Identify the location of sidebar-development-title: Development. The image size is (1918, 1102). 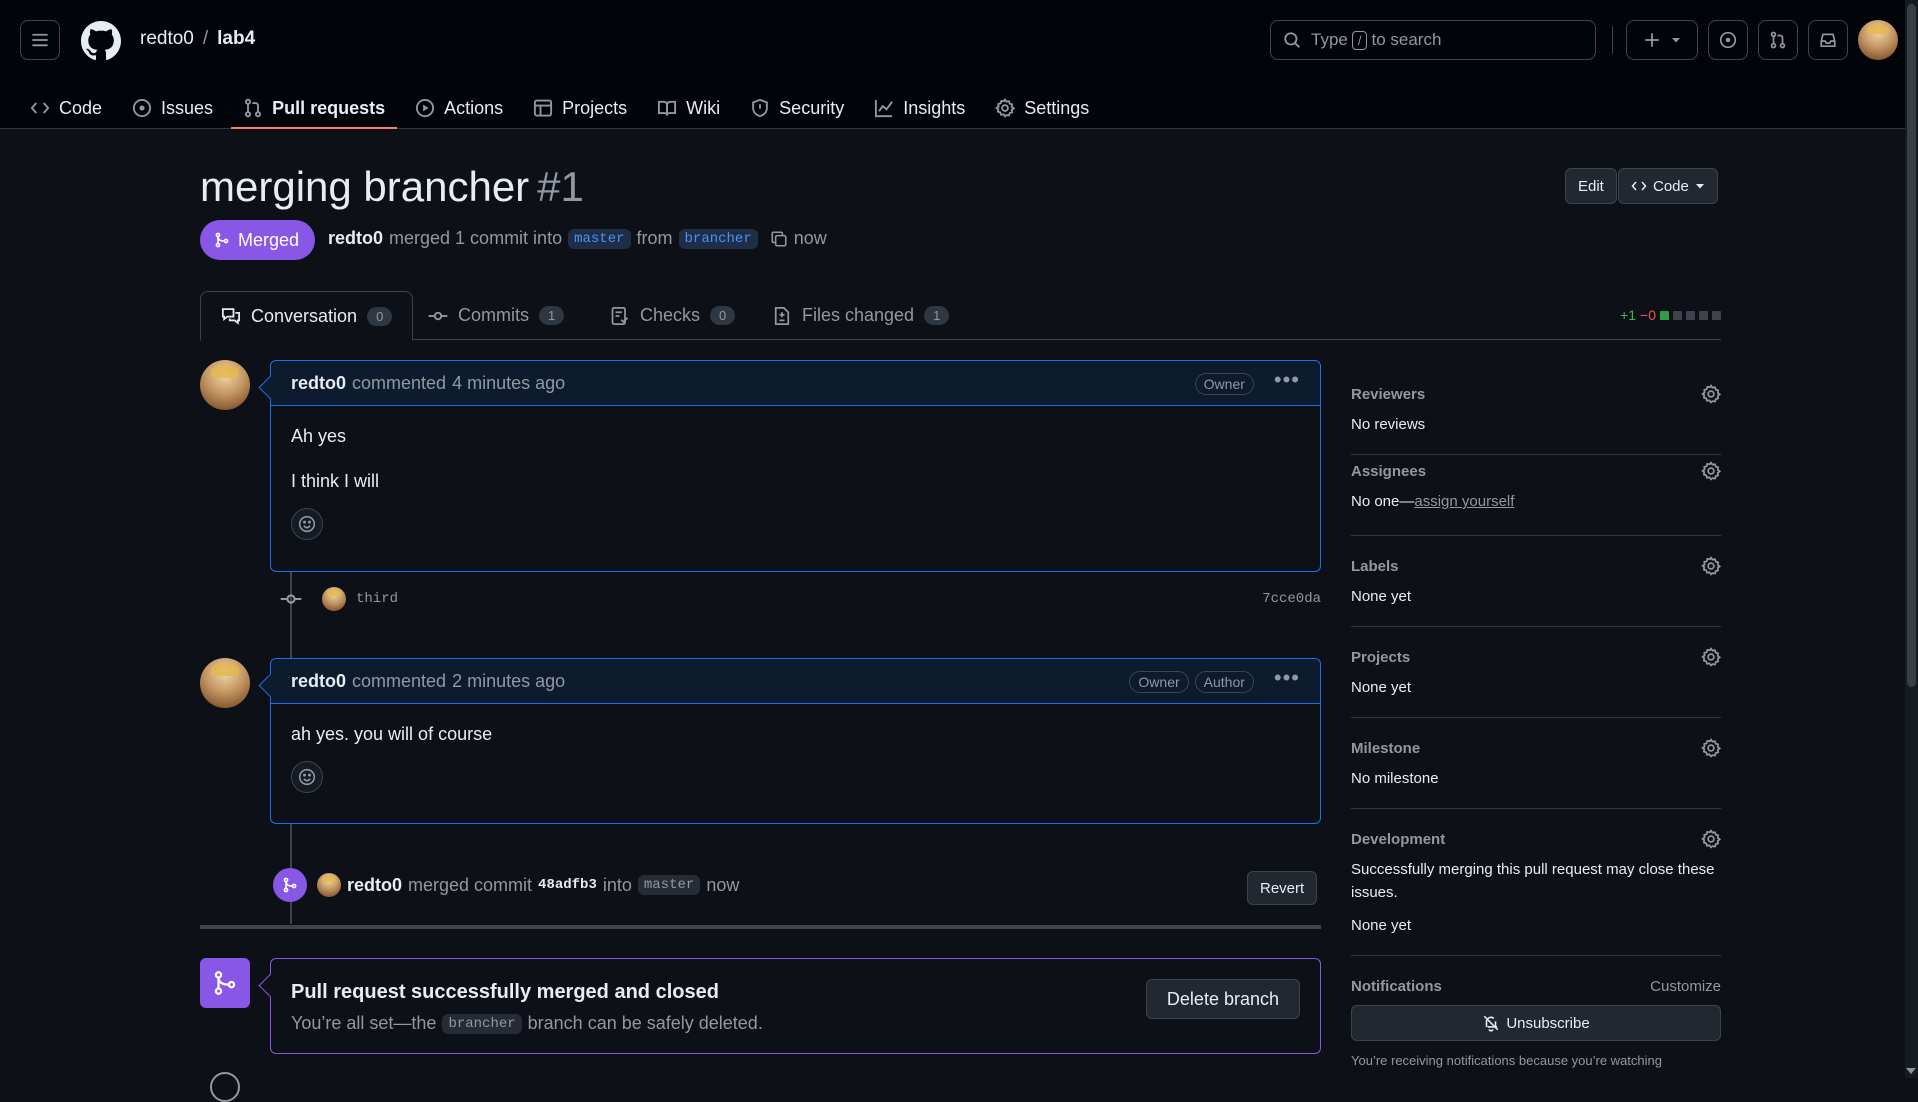
(1398, 839).